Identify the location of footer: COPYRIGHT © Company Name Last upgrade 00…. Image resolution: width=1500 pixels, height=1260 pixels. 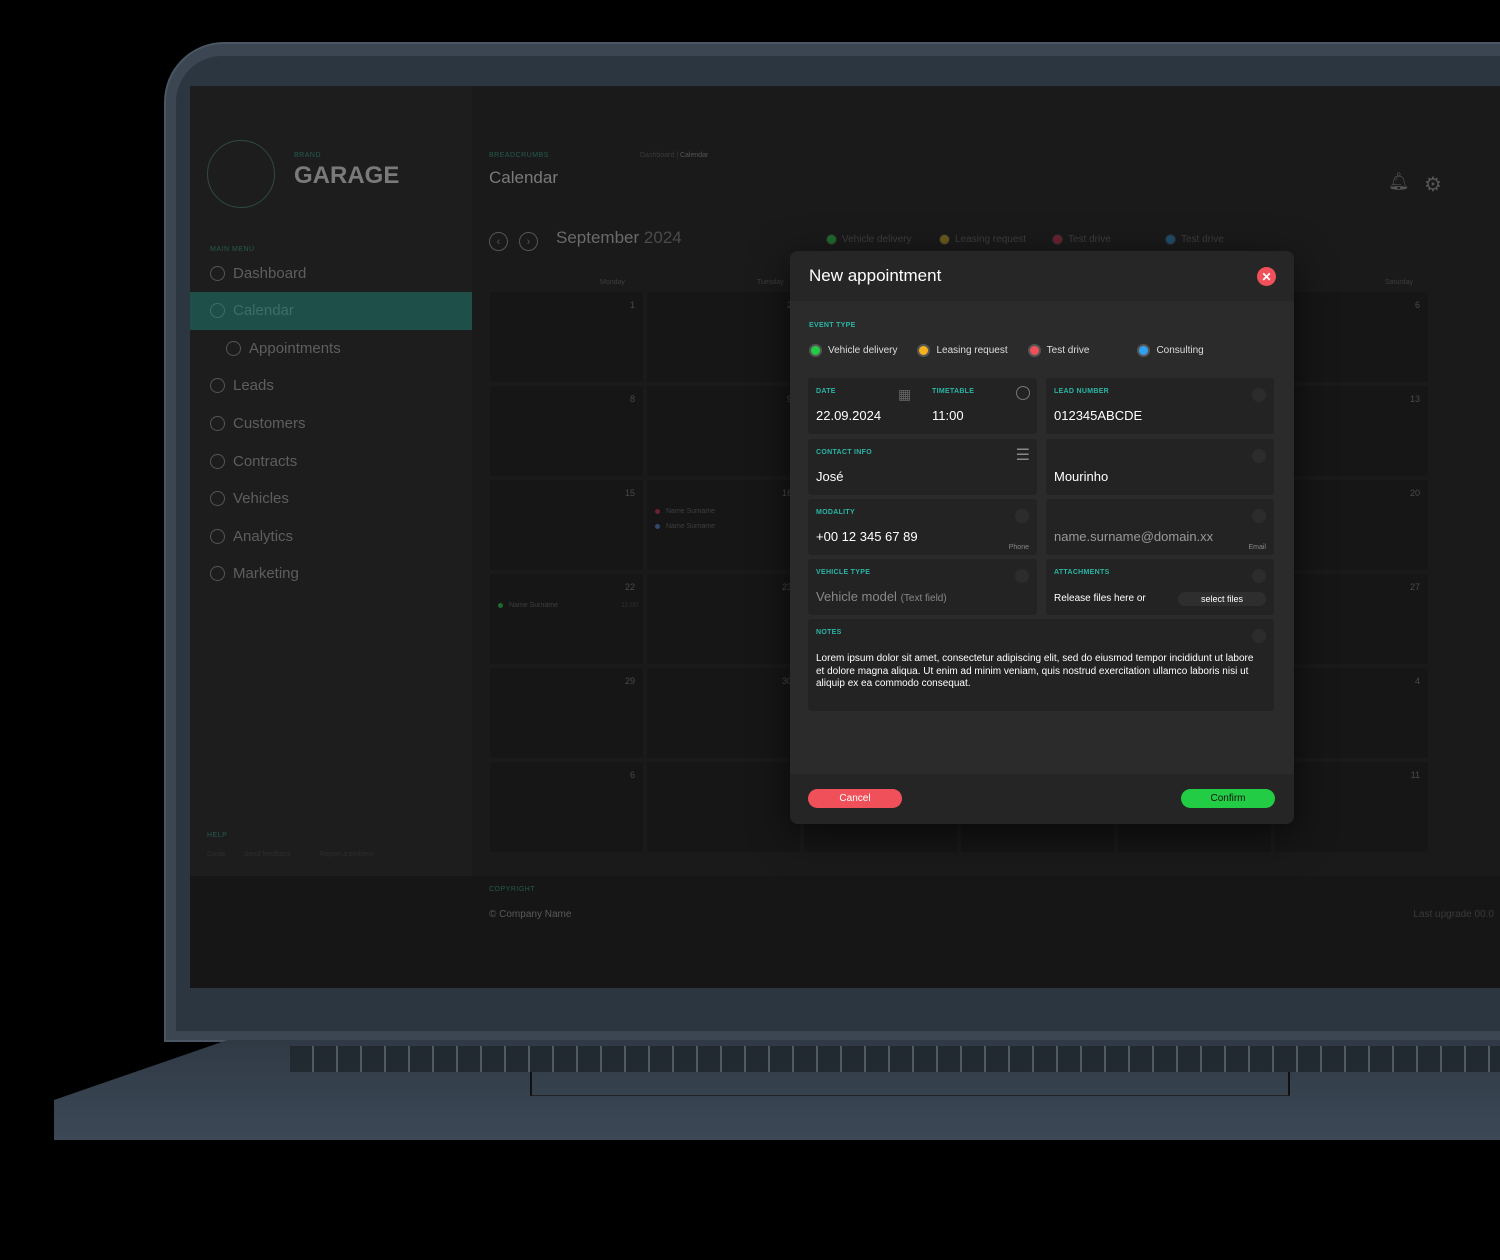
(845, 932).